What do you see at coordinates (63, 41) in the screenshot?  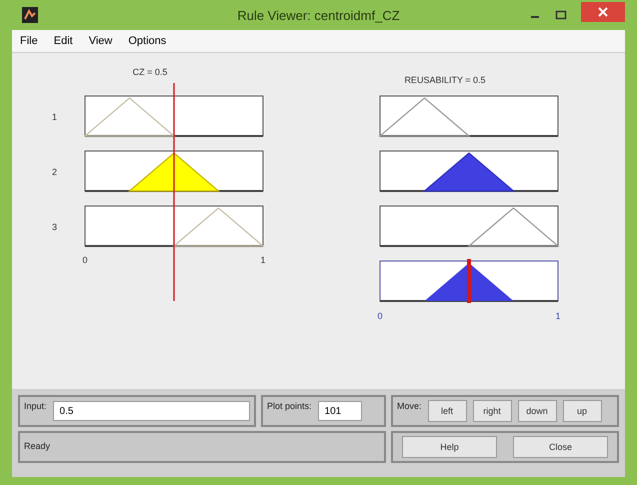 I see `menu-item: Edit` at bounding box center [63, 41].